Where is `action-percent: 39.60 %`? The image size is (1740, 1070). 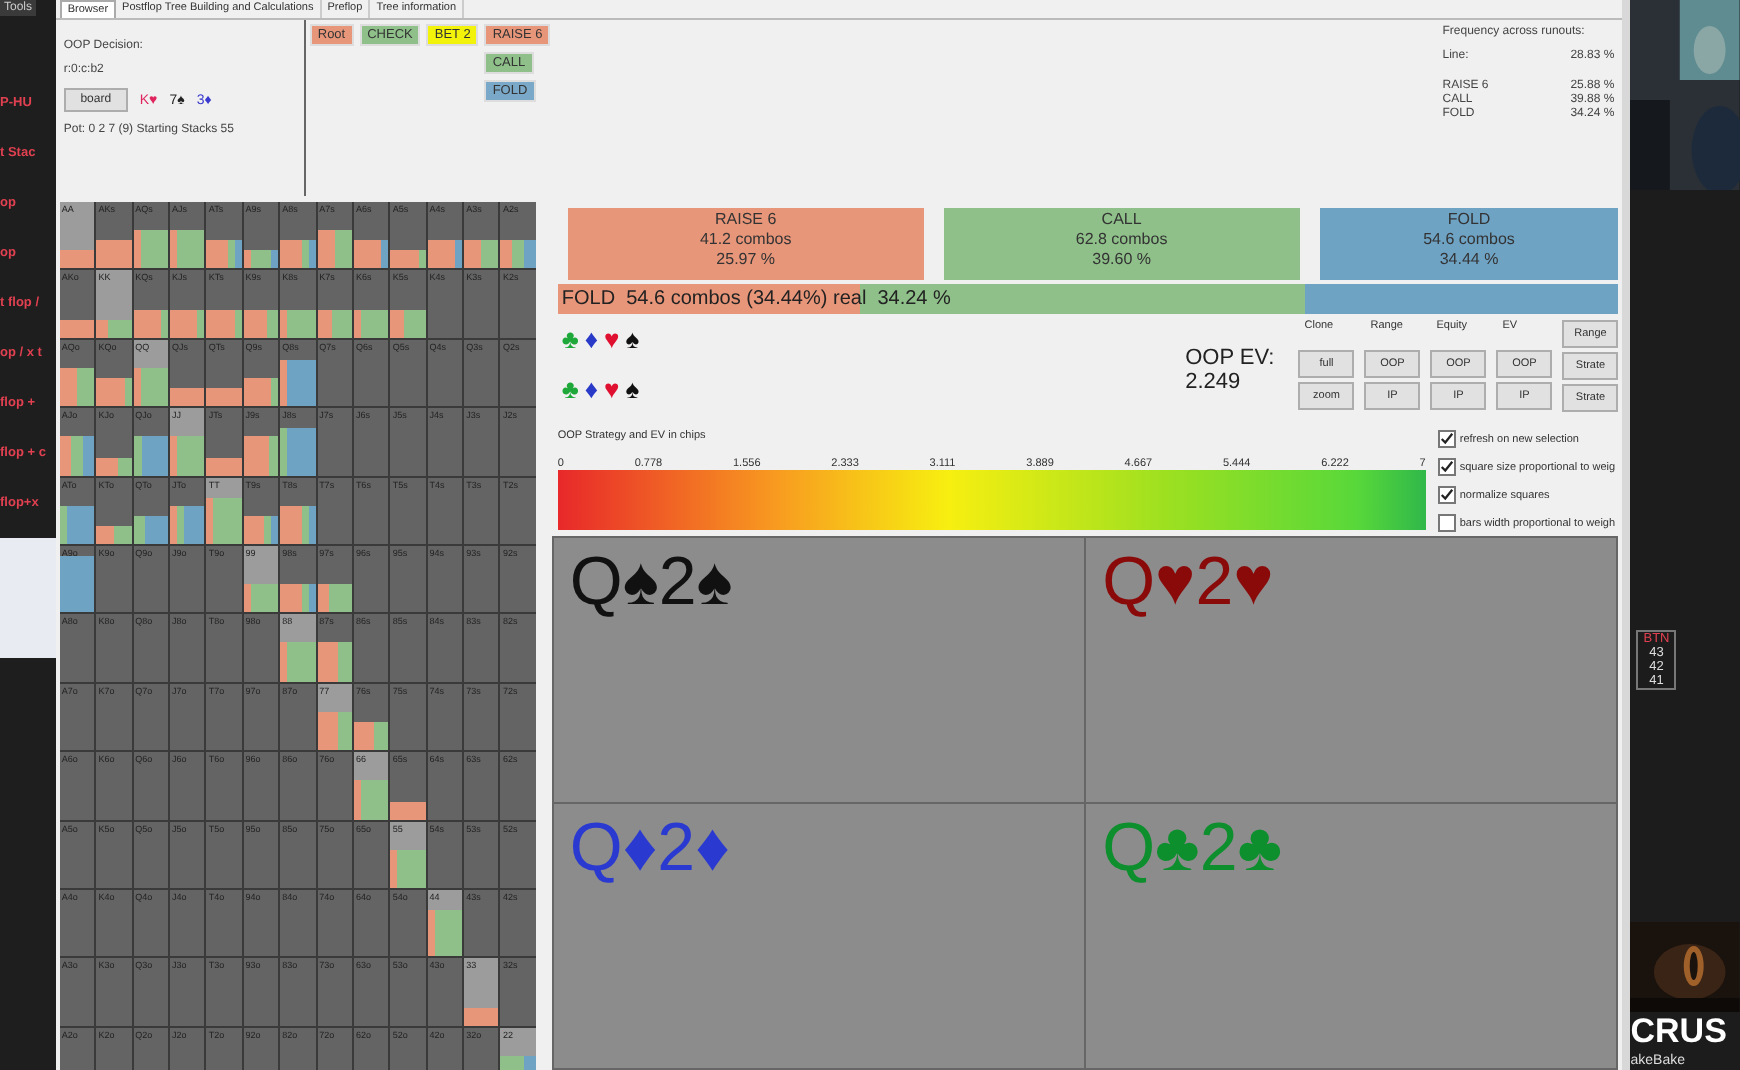 action-percent: 39.60 % is located at coordinates (1121, 260).